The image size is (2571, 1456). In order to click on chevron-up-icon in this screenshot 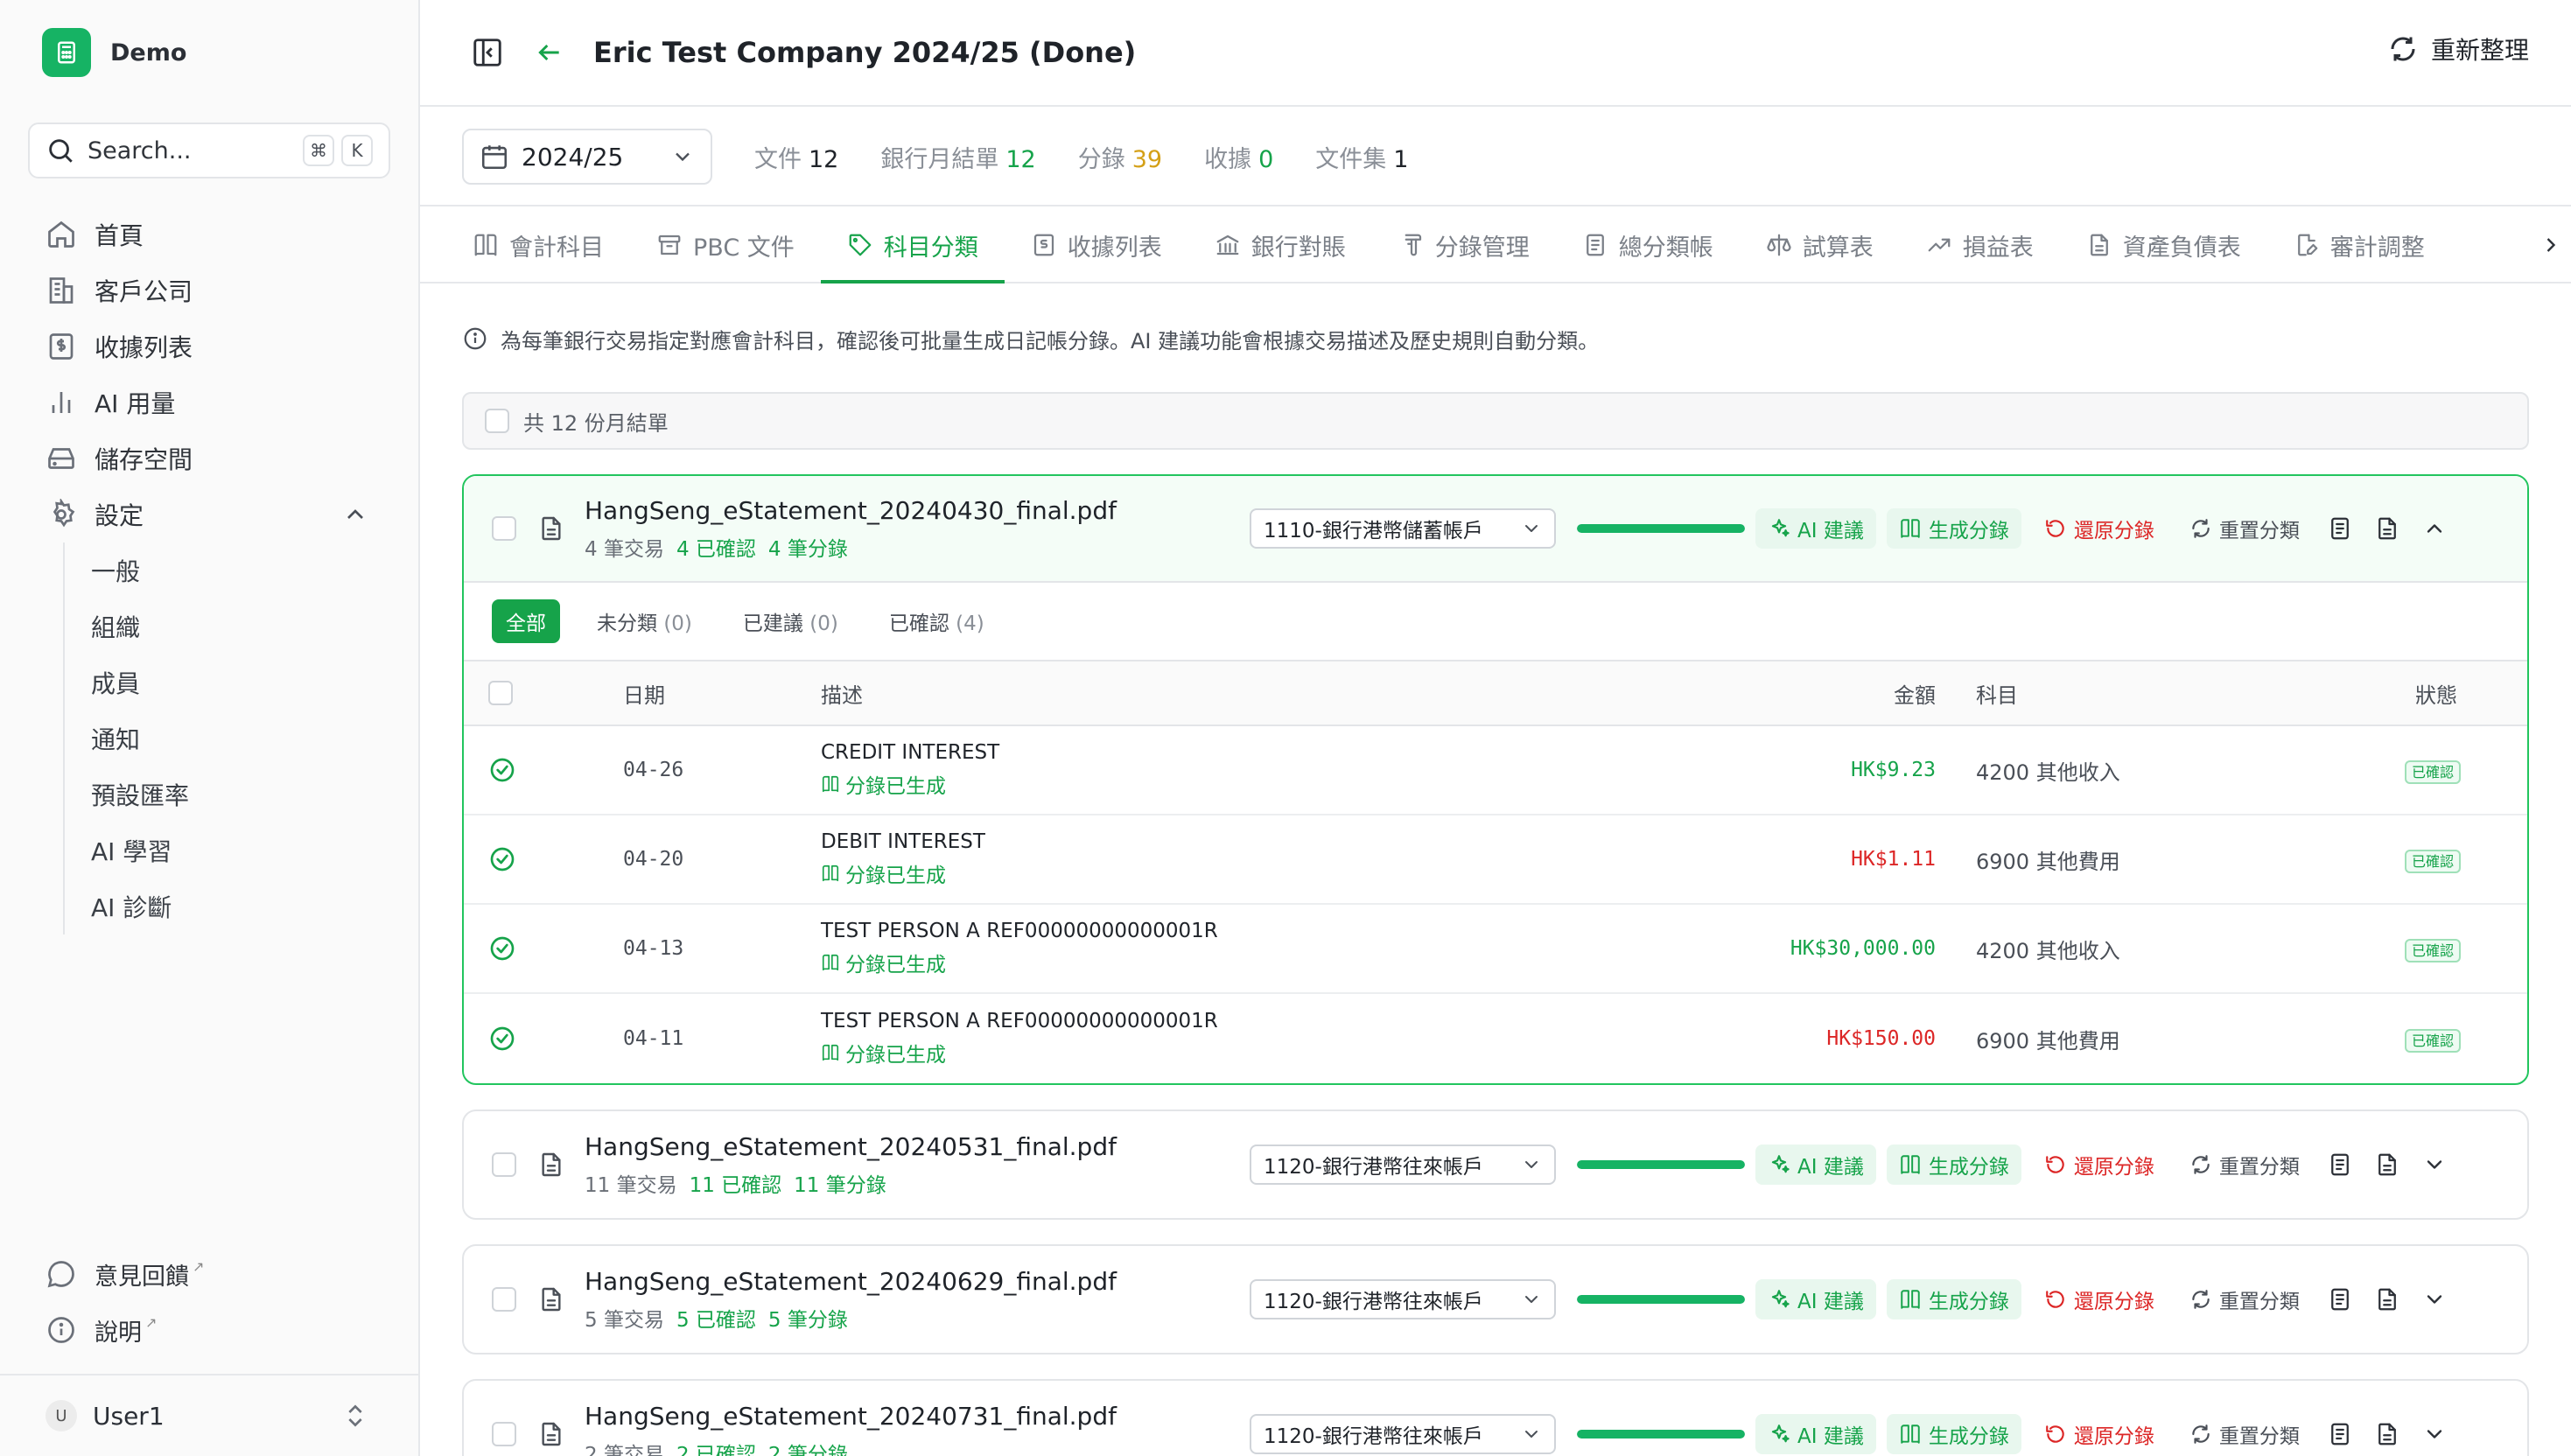, I will do `click(355, 514)`.